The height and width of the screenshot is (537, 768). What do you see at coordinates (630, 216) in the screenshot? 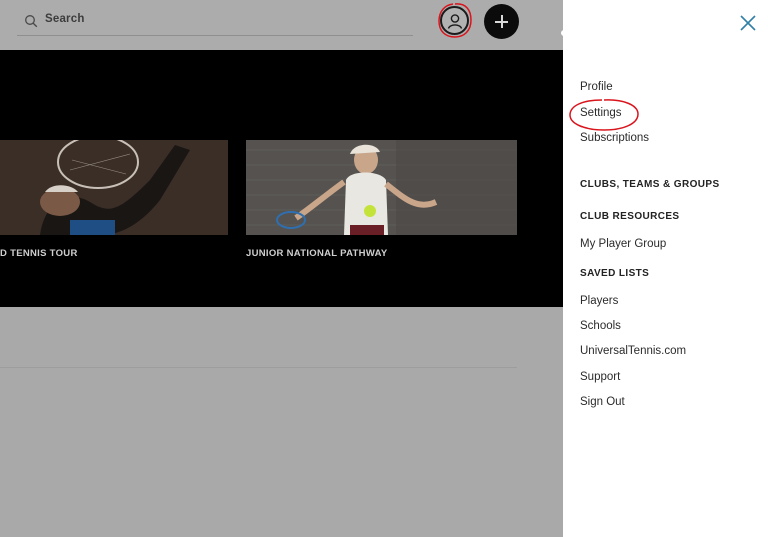
I see `menu-heading-club-resources: CLUB RESOURCES` at bounding box center [630, 216].